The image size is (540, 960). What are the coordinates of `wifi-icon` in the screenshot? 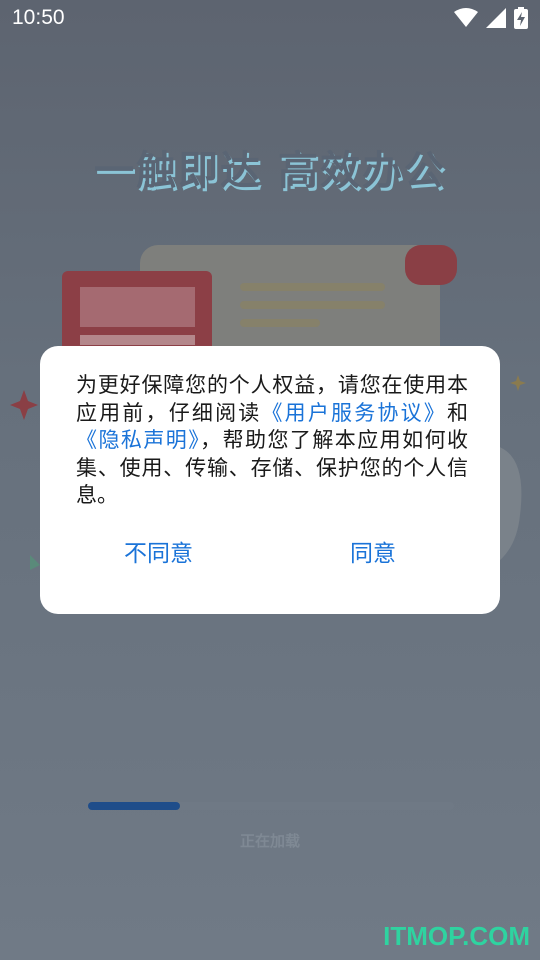 It's located at (466, 17).